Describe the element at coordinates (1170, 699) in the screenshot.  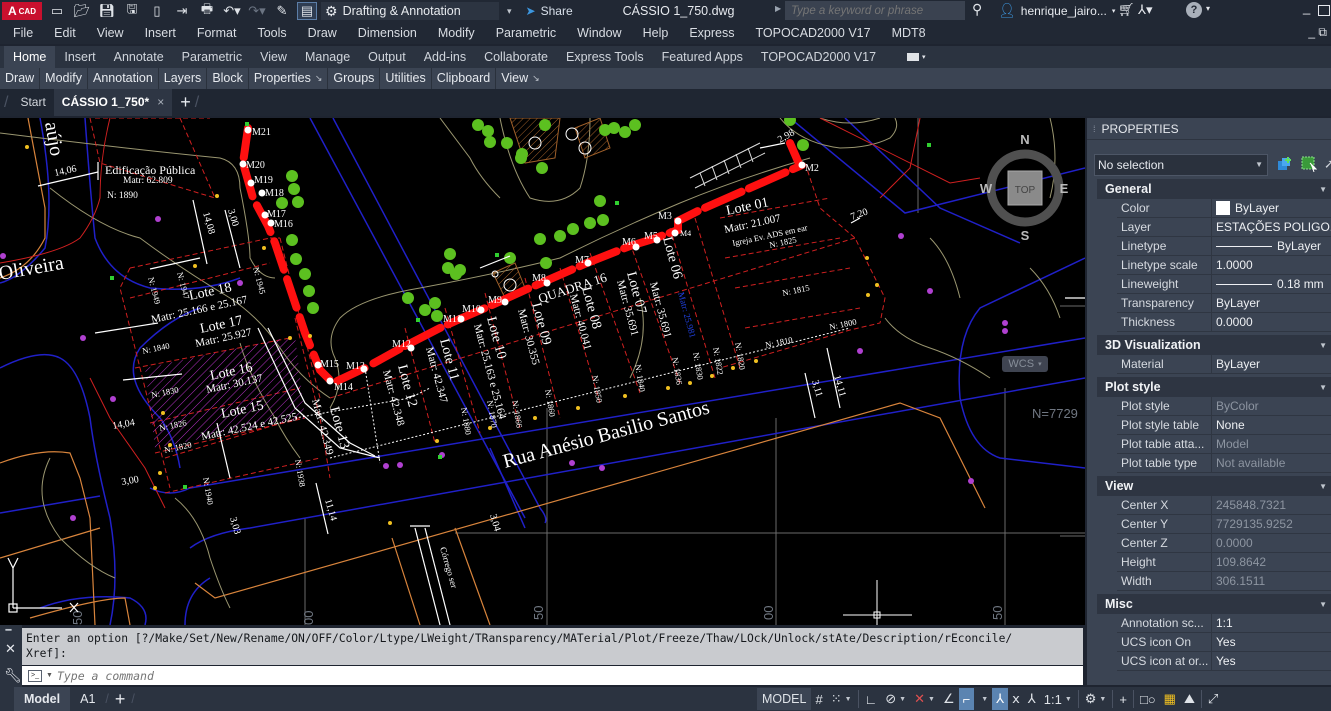
I see `quick-properties-icon: ▦` at that location.